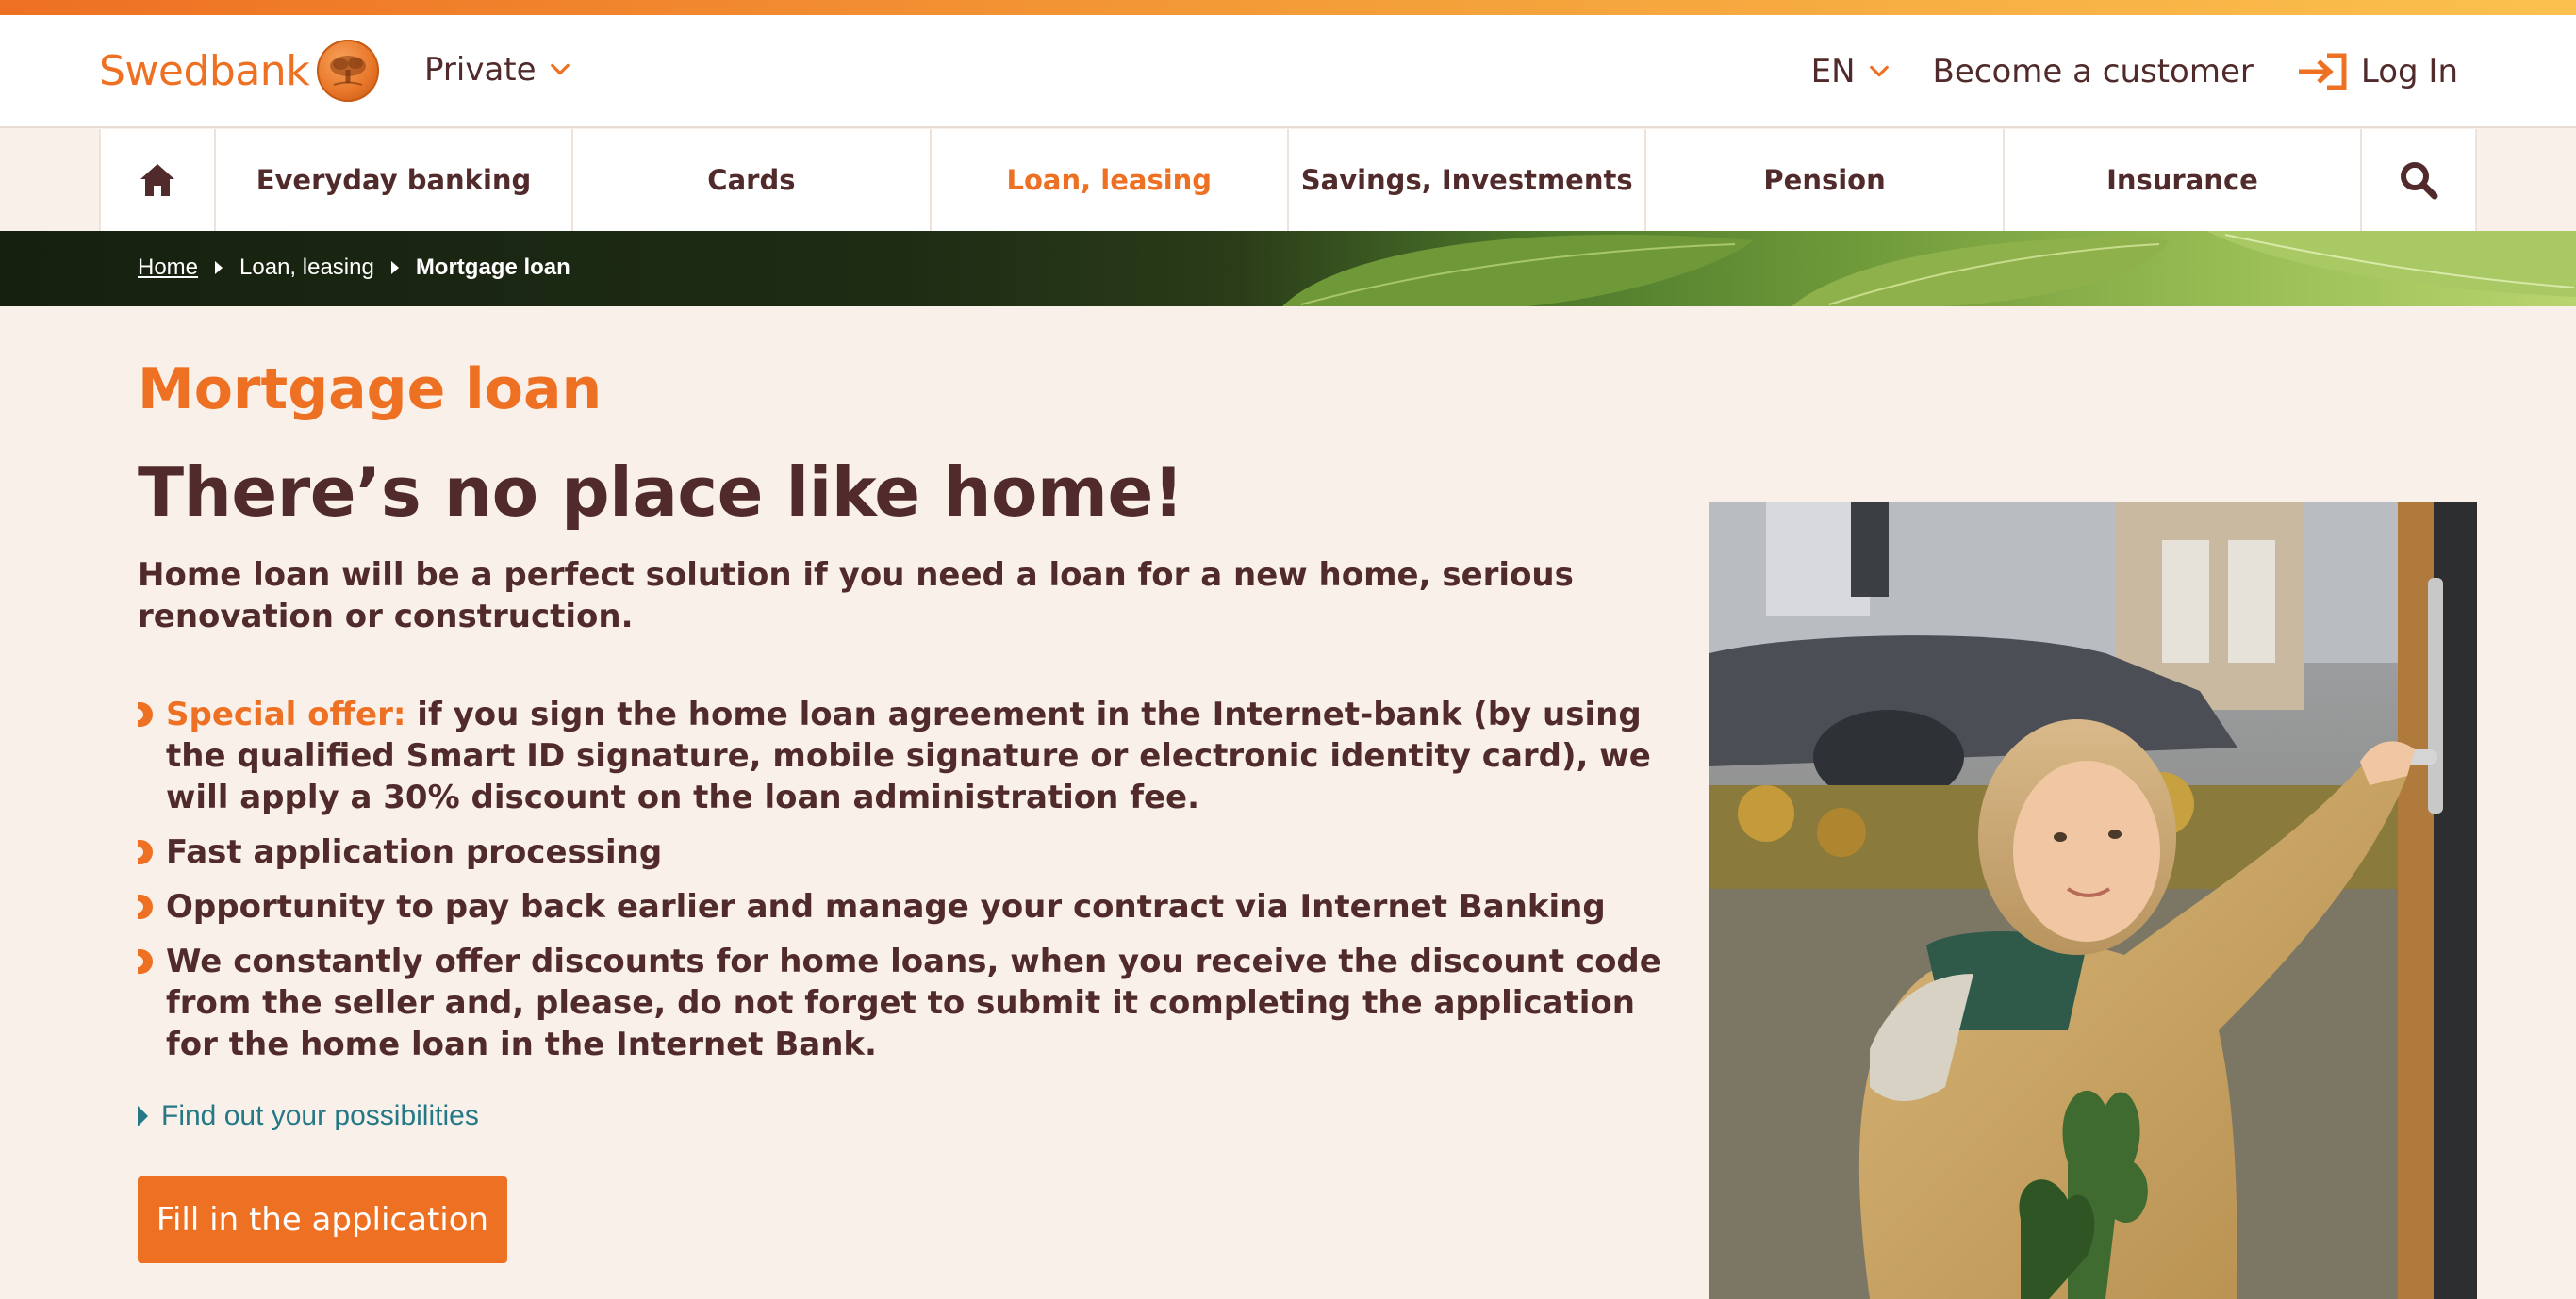  I want to click on home-icon, so click(157, 180).